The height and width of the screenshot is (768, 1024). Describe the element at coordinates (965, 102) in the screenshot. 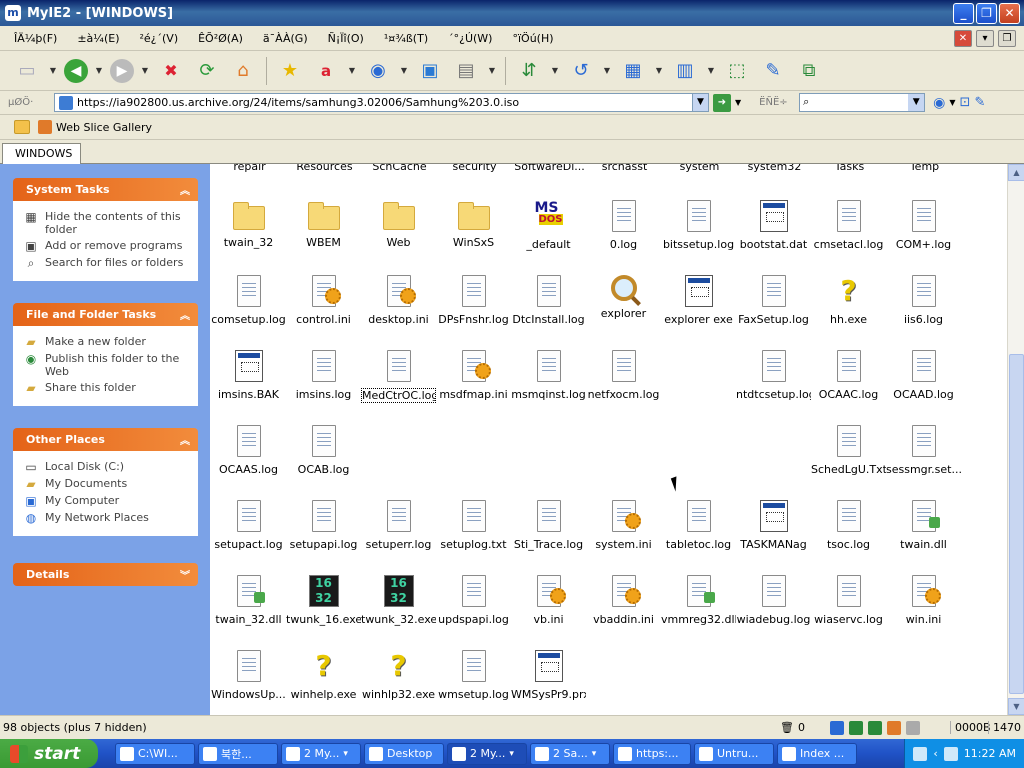

I see `highlight-icon: ⊡` at that location.